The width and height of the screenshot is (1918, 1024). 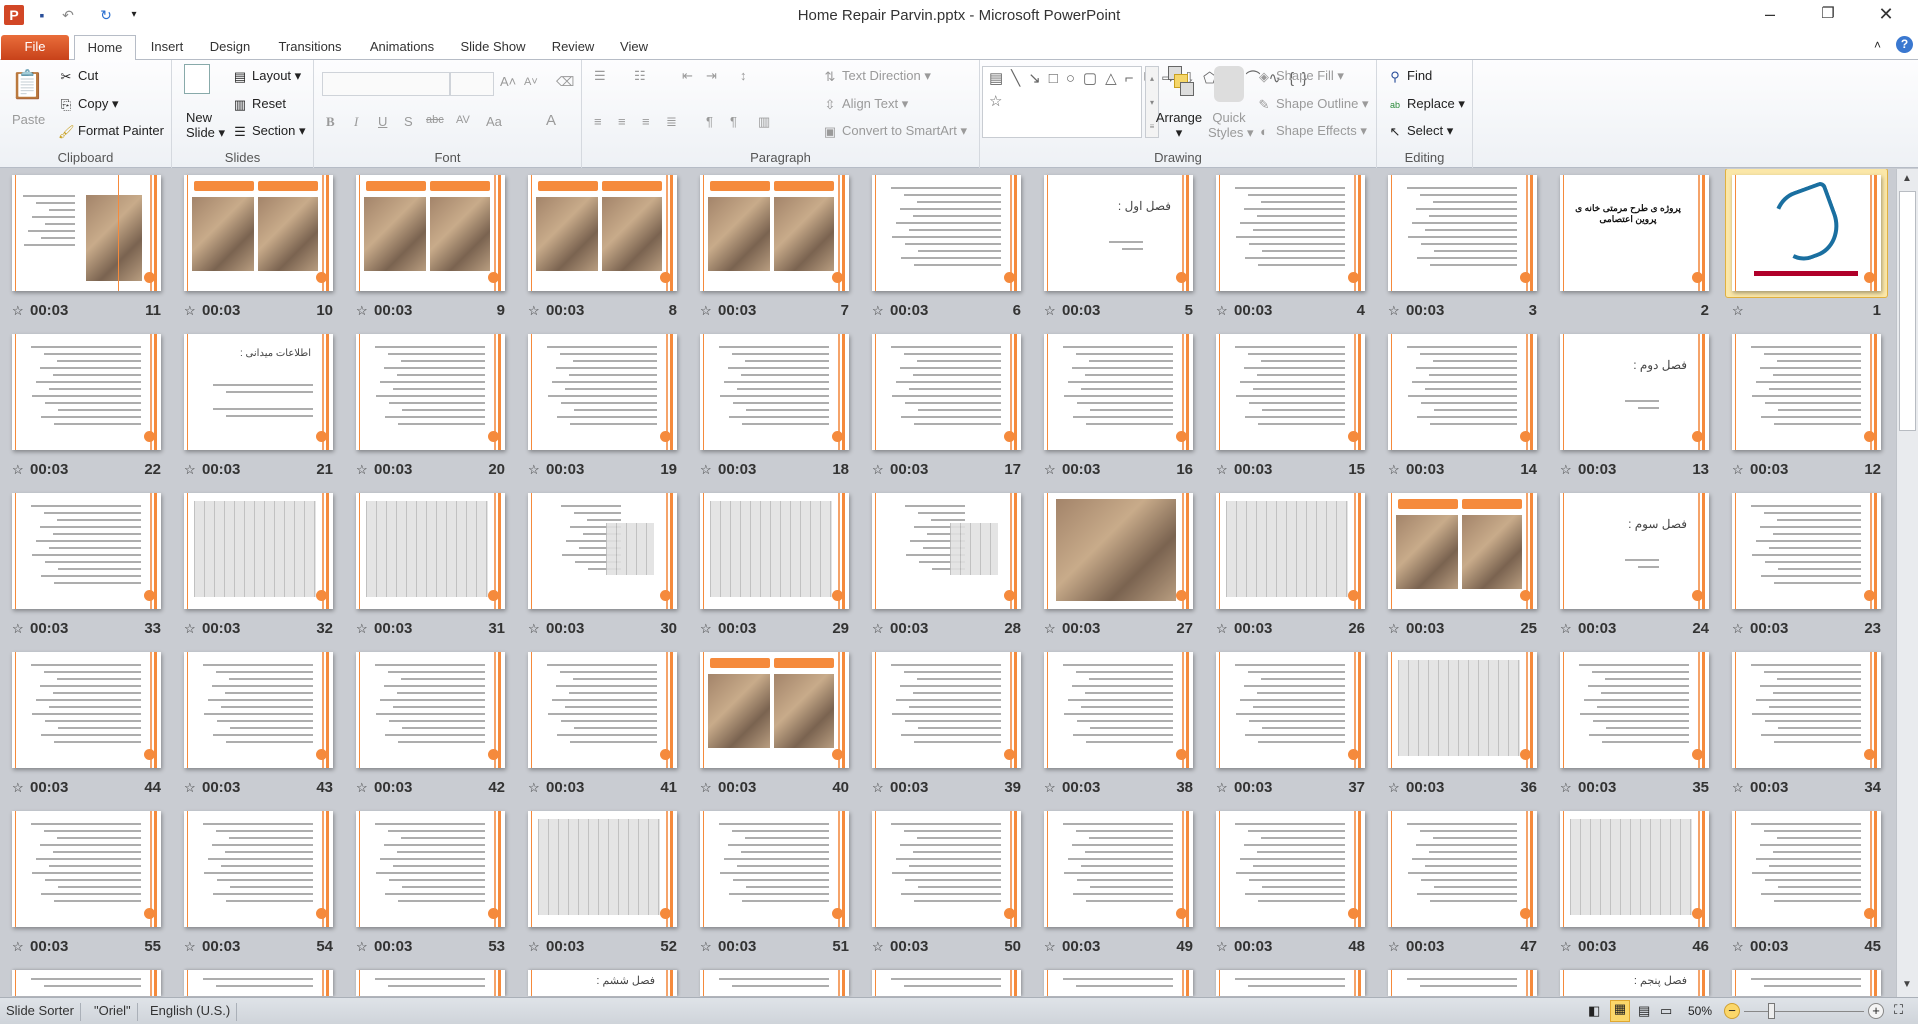 What do you see at coordinates (1144, 102) in the screenshot?
I see `shapes-gallery: ▤╲↘□○▢△⌐↳⇨⇩⬠ᔕ⌒∿{}☆` at bounding box center [1144, 102].